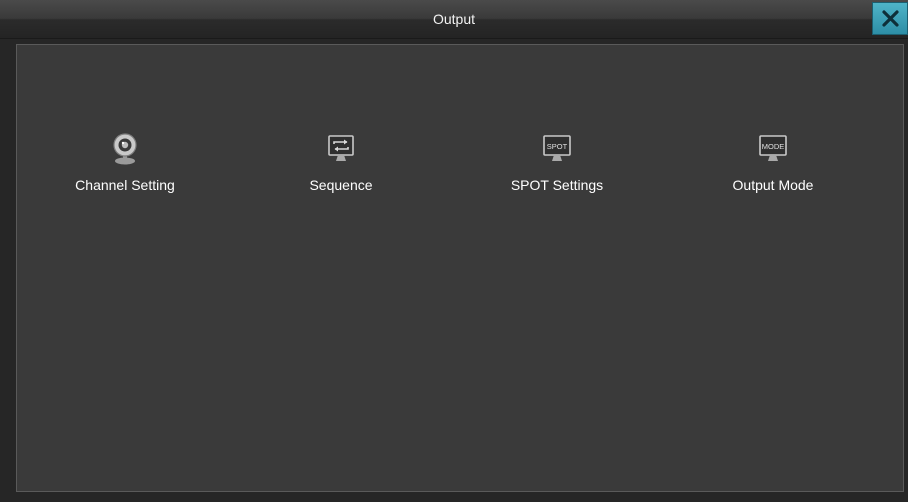  What do you see at coordinates (341, 185) in the screenshot?
I see `sequence-label: Sequence` at bounding box center [341, 185].